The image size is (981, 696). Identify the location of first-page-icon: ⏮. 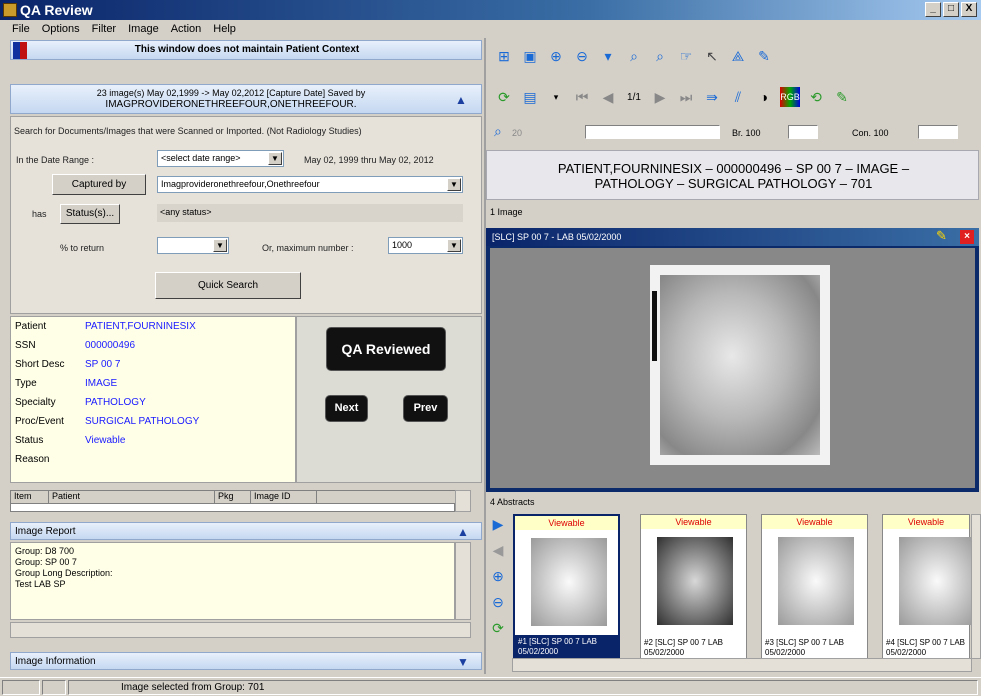
(582, 97).